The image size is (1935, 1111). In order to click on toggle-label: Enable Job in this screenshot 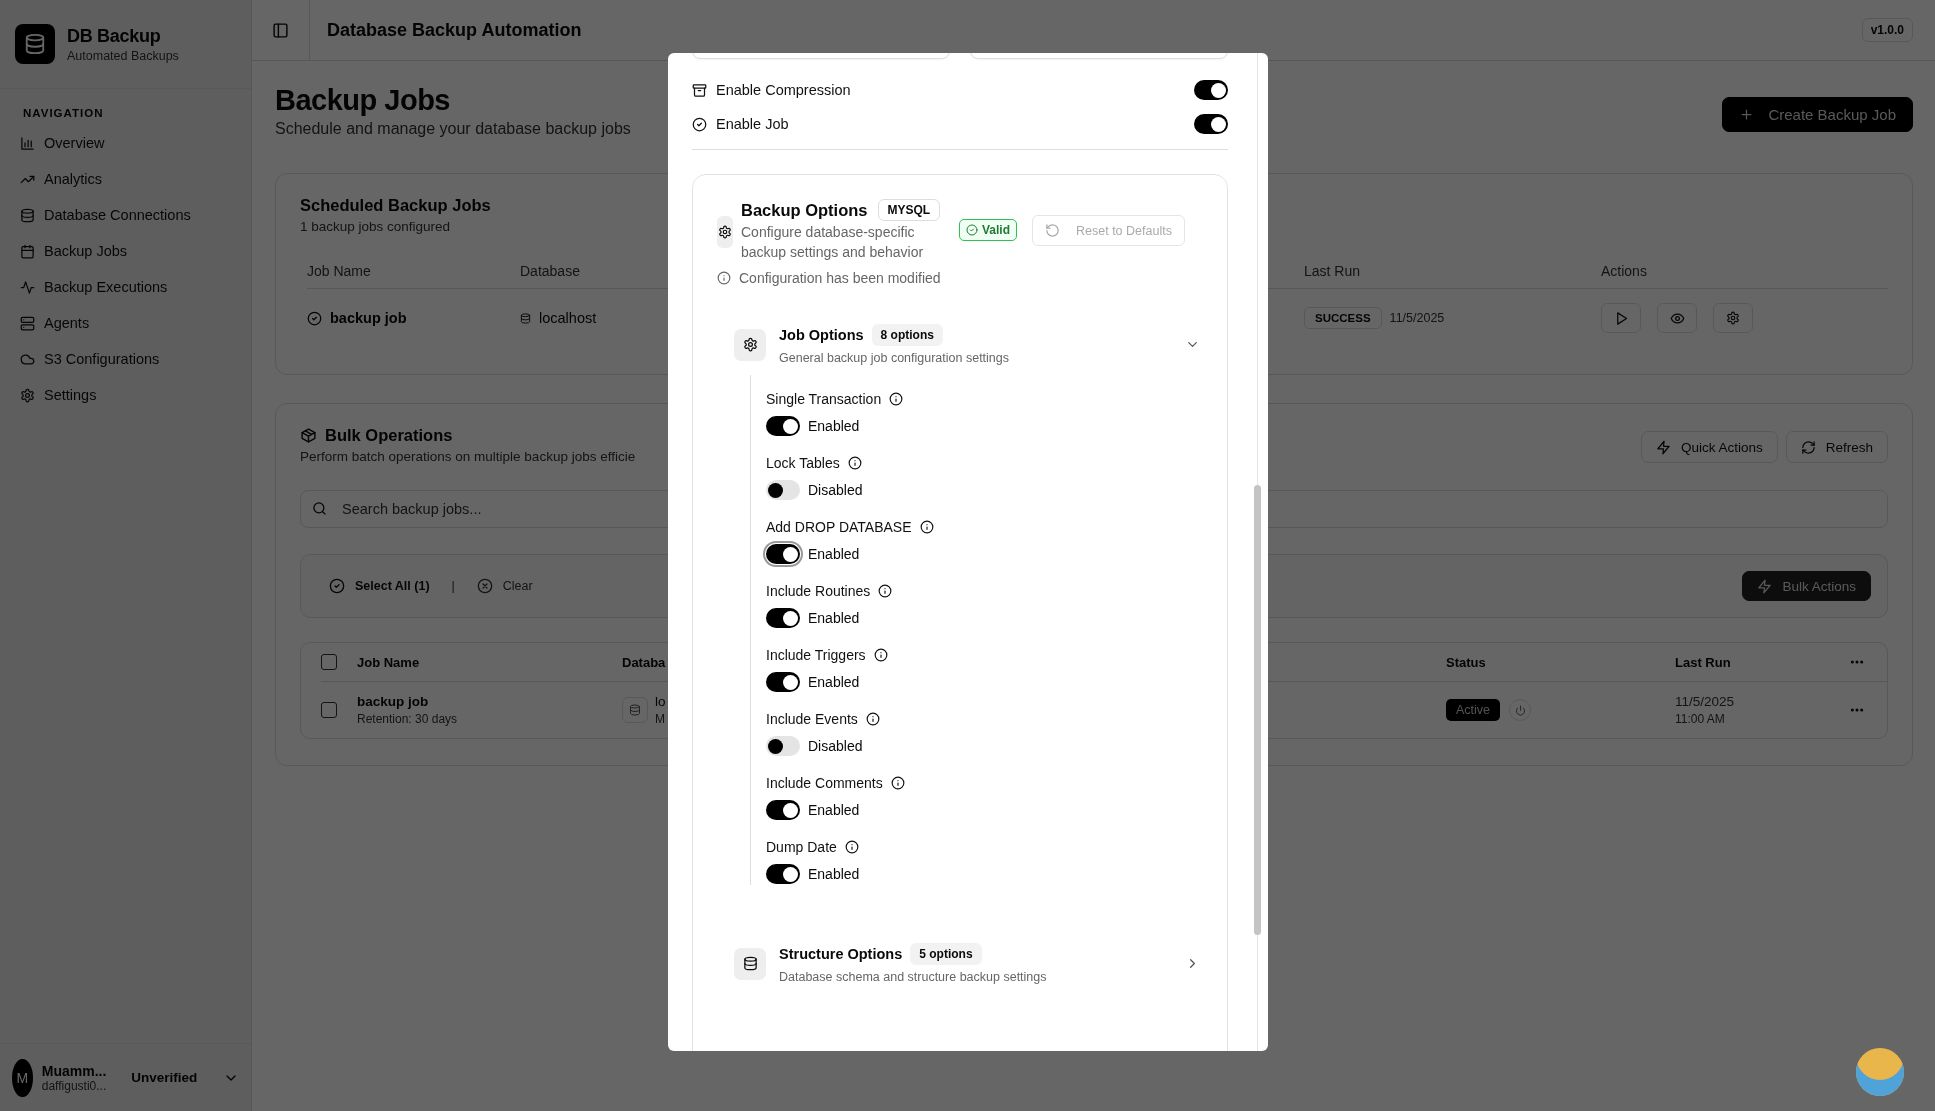, I will do `click(753, 124)`.